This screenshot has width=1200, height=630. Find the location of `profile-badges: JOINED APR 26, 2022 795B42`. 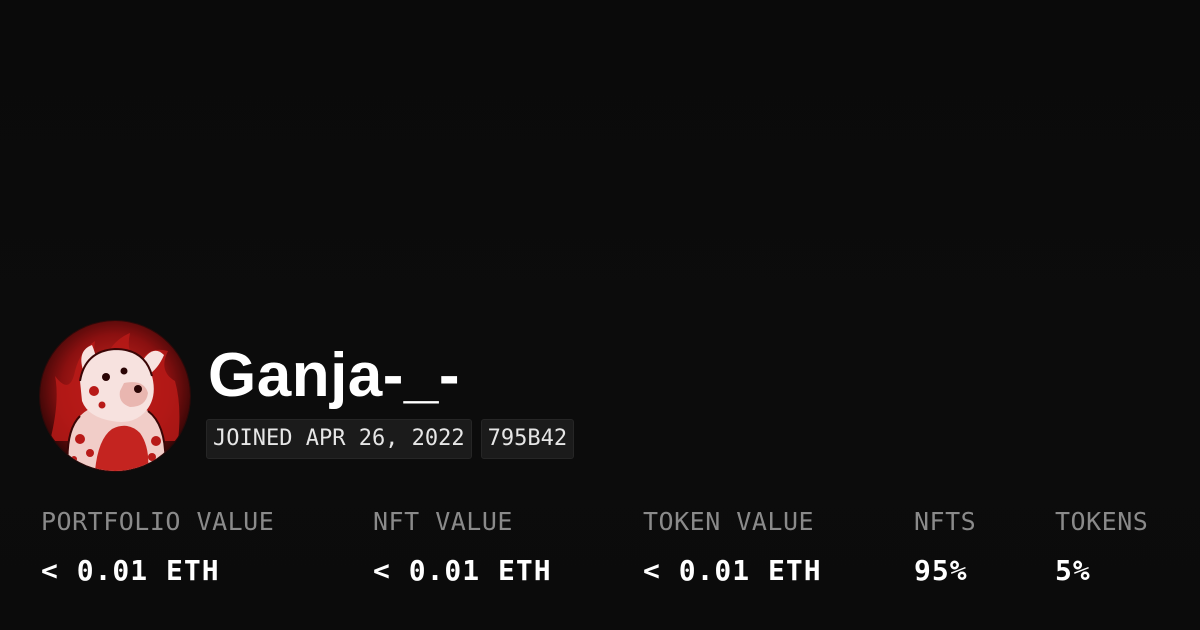

profile-badges: JOINED APR 26, 2022 795B42 is located at coordinates (390, 439).